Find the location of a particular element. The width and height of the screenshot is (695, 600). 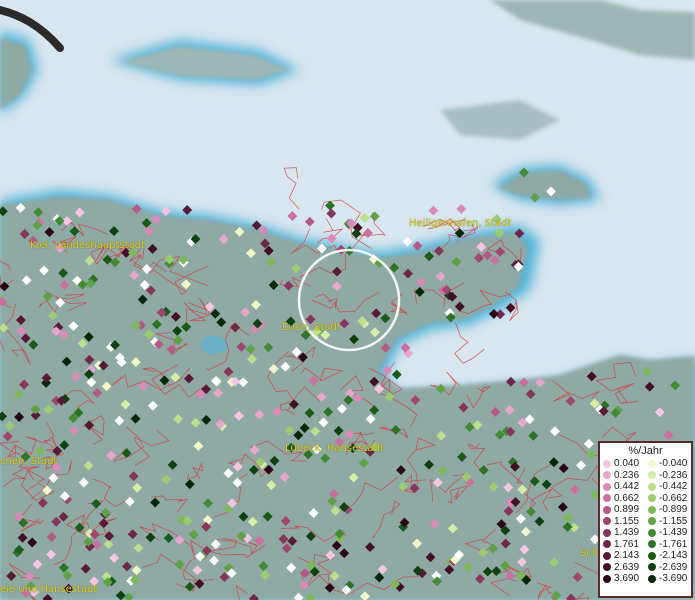

legend-entry-positive: 1.761 is located at coordinates (622, 544).